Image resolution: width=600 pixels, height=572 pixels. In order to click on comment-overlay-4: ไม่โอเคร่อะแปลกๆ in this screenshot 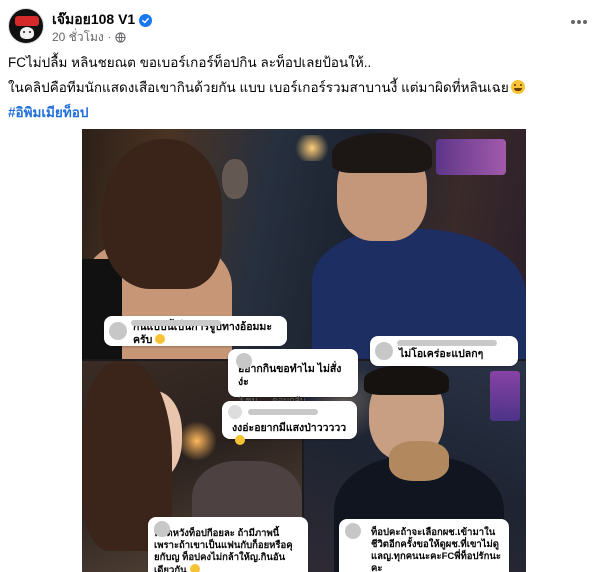, I will do `click(444, 351)`.